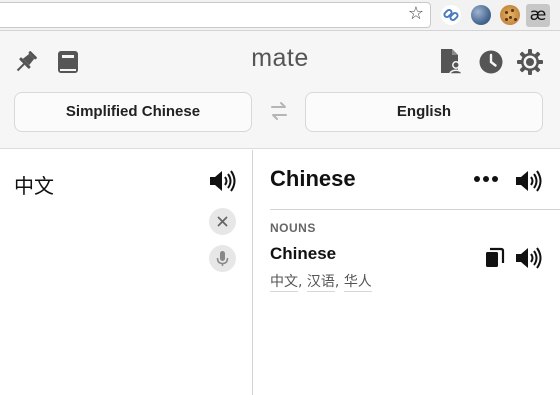 The image size is (560, 395). I want to click on clear-button, so click(222, 221).